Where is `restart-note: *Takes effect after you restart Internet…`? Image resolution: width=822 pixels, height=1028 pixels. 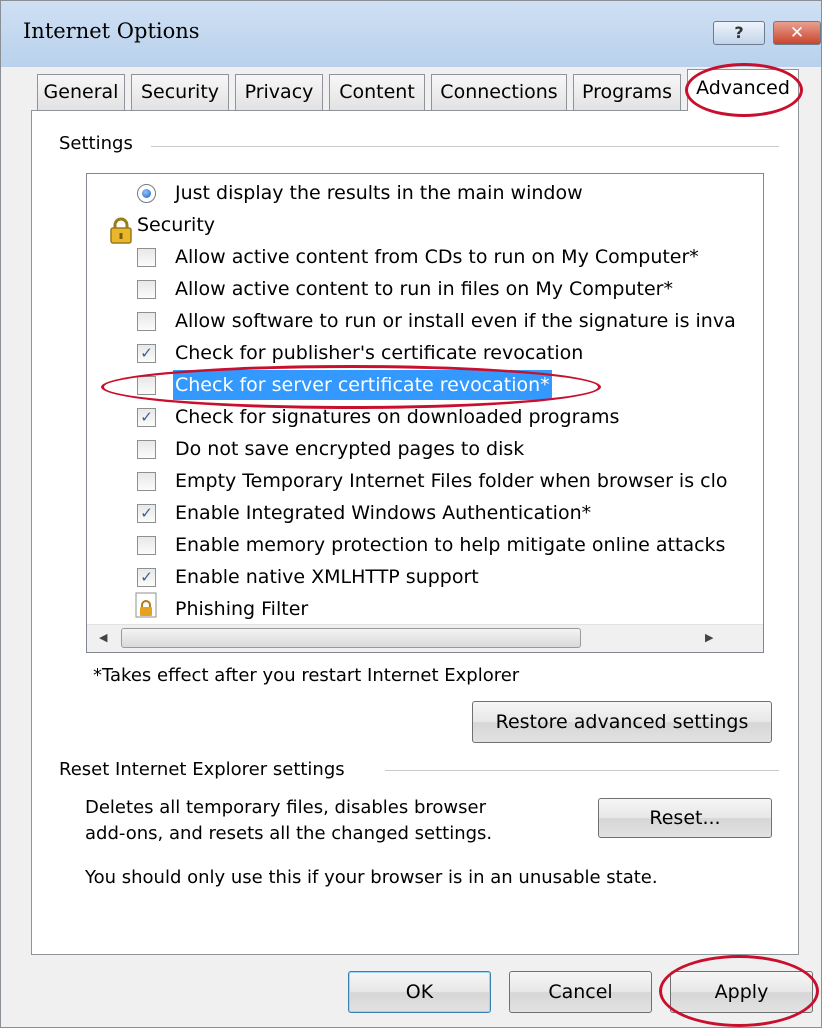 restart-note: *Takes effect after you restart Internet… is located at coordinates (306, 675).